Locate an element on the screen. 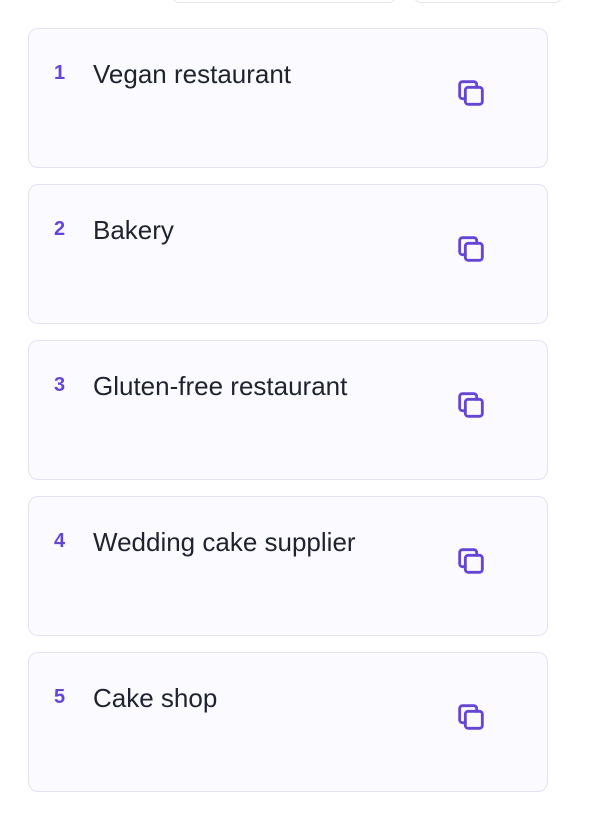 The width and height of the screenshot is (592, 820). suggestion-number: 2 is located at coordinates (60, 229).